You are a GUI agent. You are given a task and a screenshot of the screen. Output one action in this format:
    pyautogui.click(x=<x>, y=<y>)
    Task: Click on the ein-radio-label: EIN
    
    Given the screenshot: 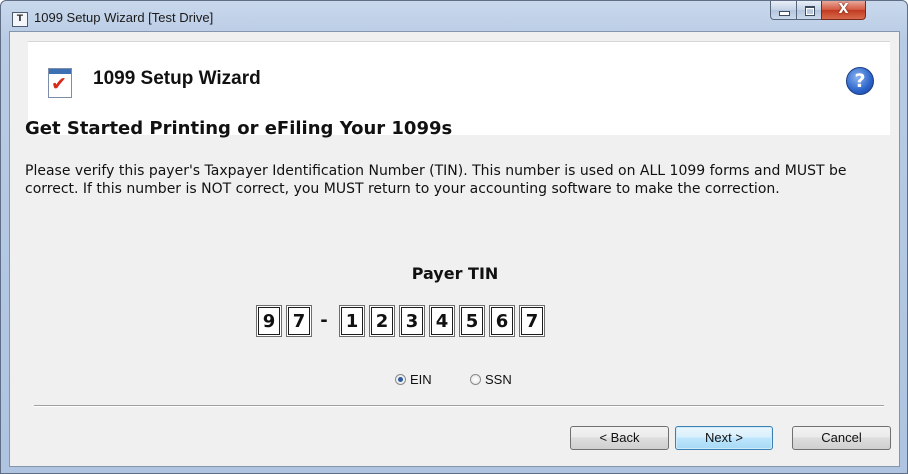 What is the action you would take?
    pyautogui.click(x=421, y=380)
    